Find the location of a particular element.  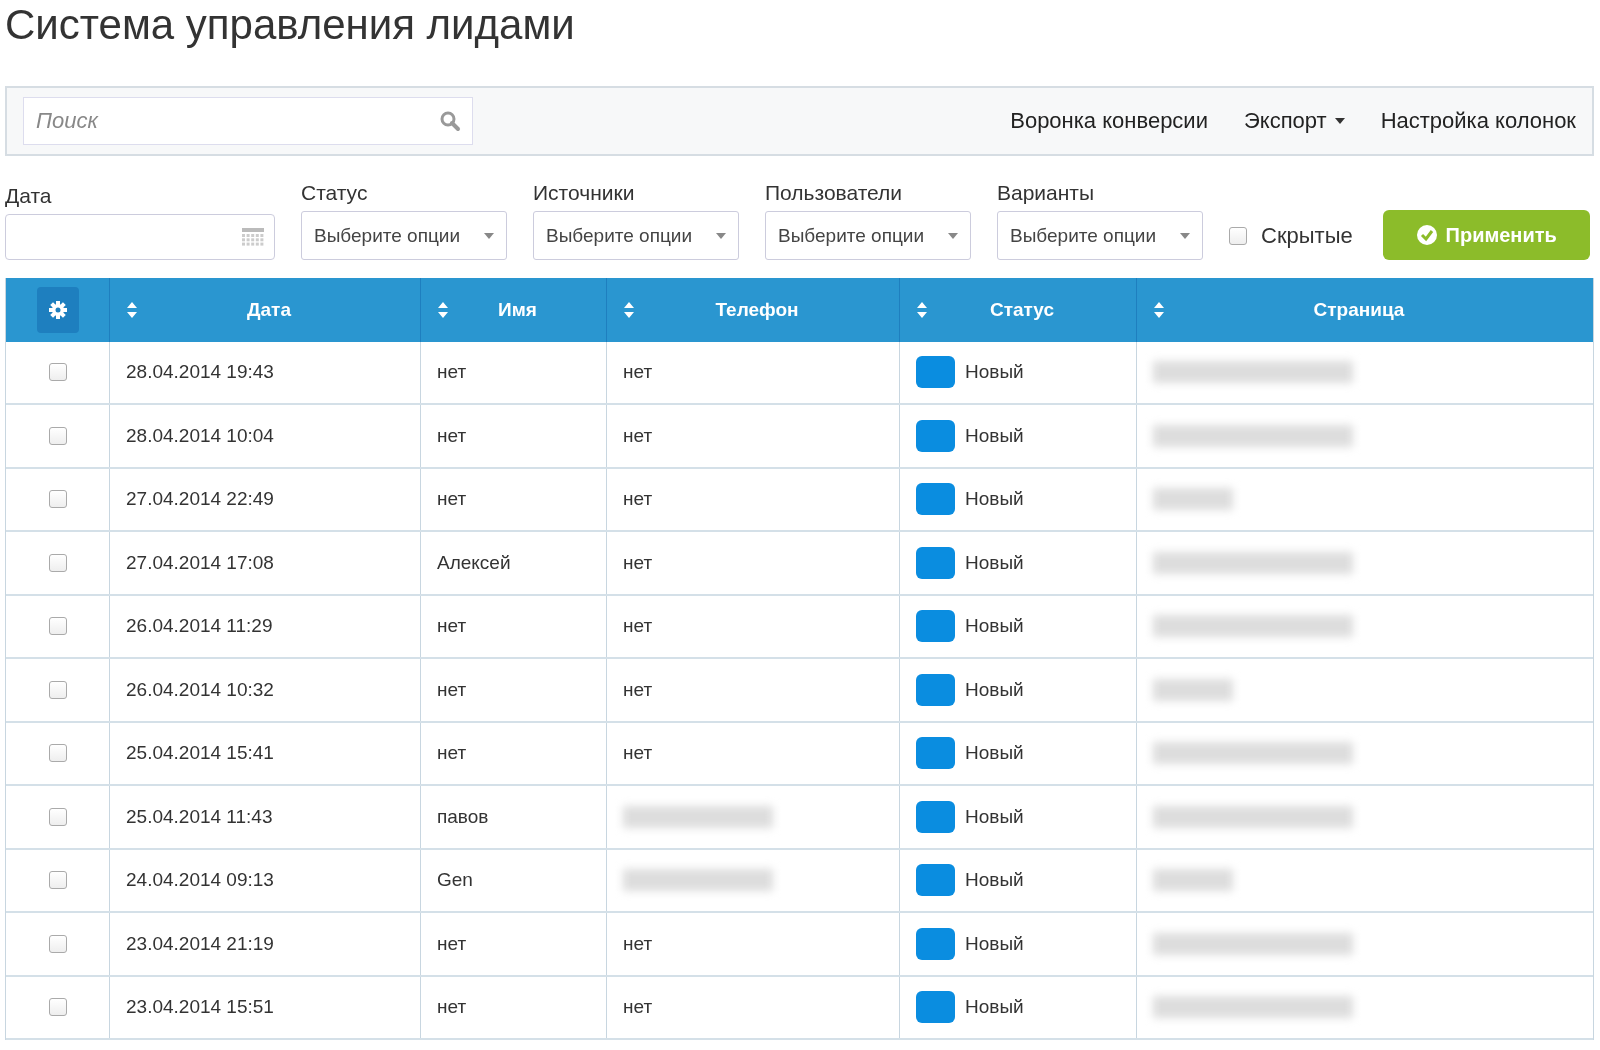

table-cell: Gen is located at coordinates (455, 880).